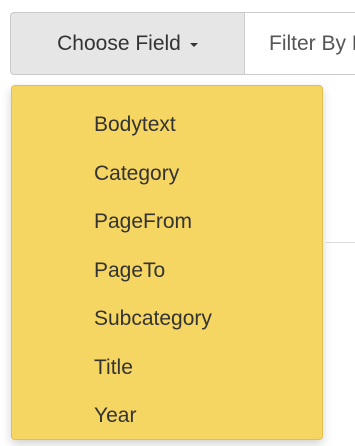  I want to click on dropdown-item-bodytext: Bodytext, so click(187, 125).